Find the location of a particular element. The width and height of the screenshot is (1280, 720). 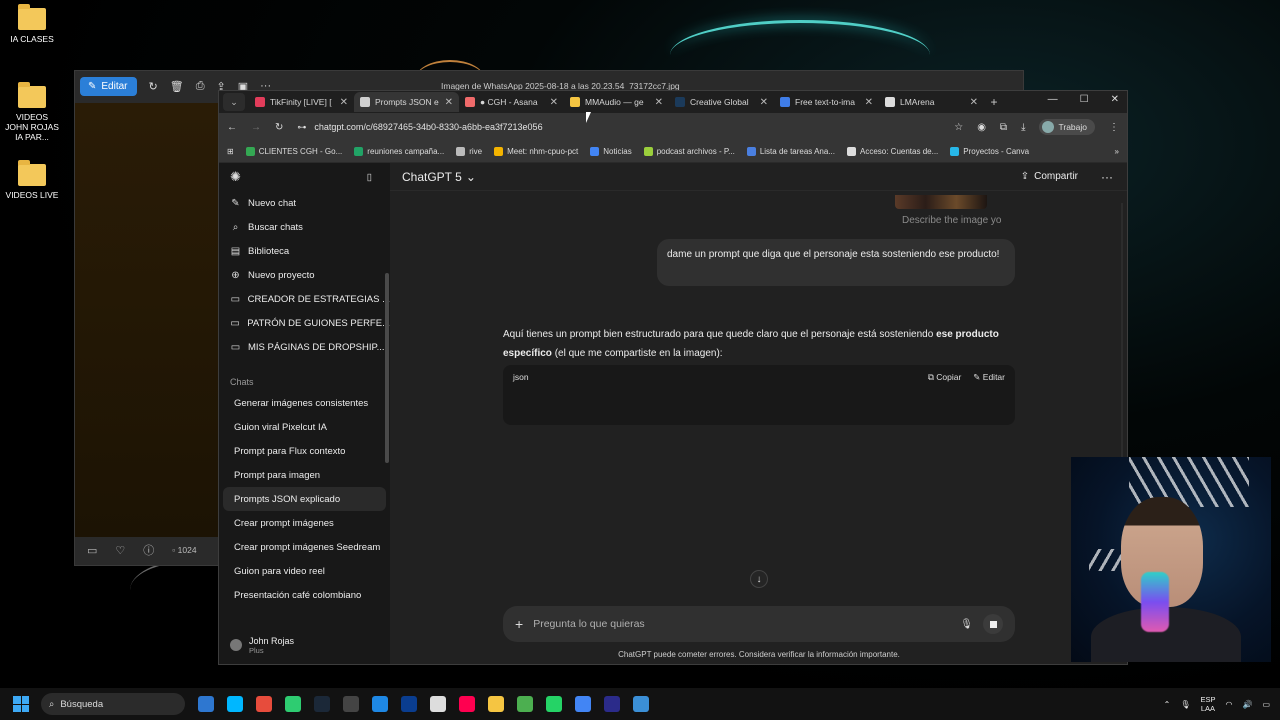

viewer-edit-button: ✎ Editar is located at coordinates (108, 86).